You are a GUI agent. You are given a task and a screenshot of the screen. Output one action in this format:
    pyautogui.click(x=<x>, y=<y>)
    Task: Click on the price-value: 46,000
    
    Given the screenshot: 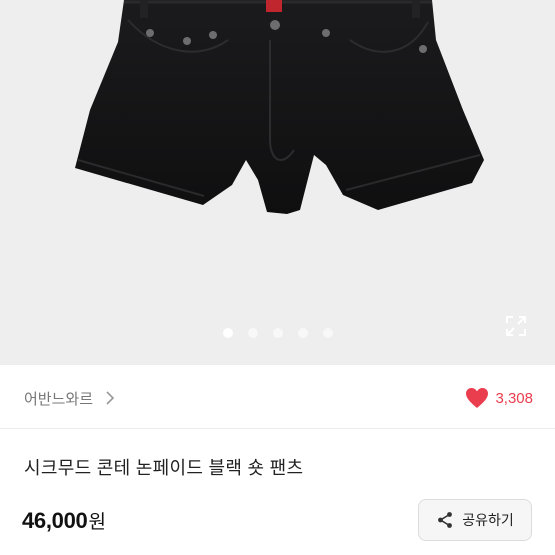 What is the action you would take?
    pyautogui.click(x=55, y=520)
    